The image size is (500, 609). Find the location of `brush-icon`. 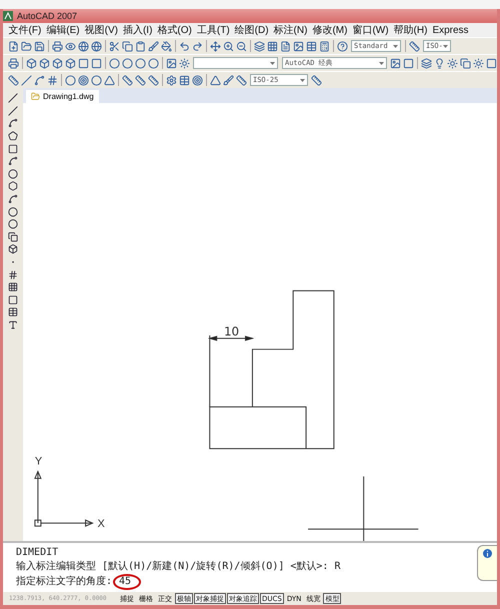

brush-icon is located at coordinates (153, 46).